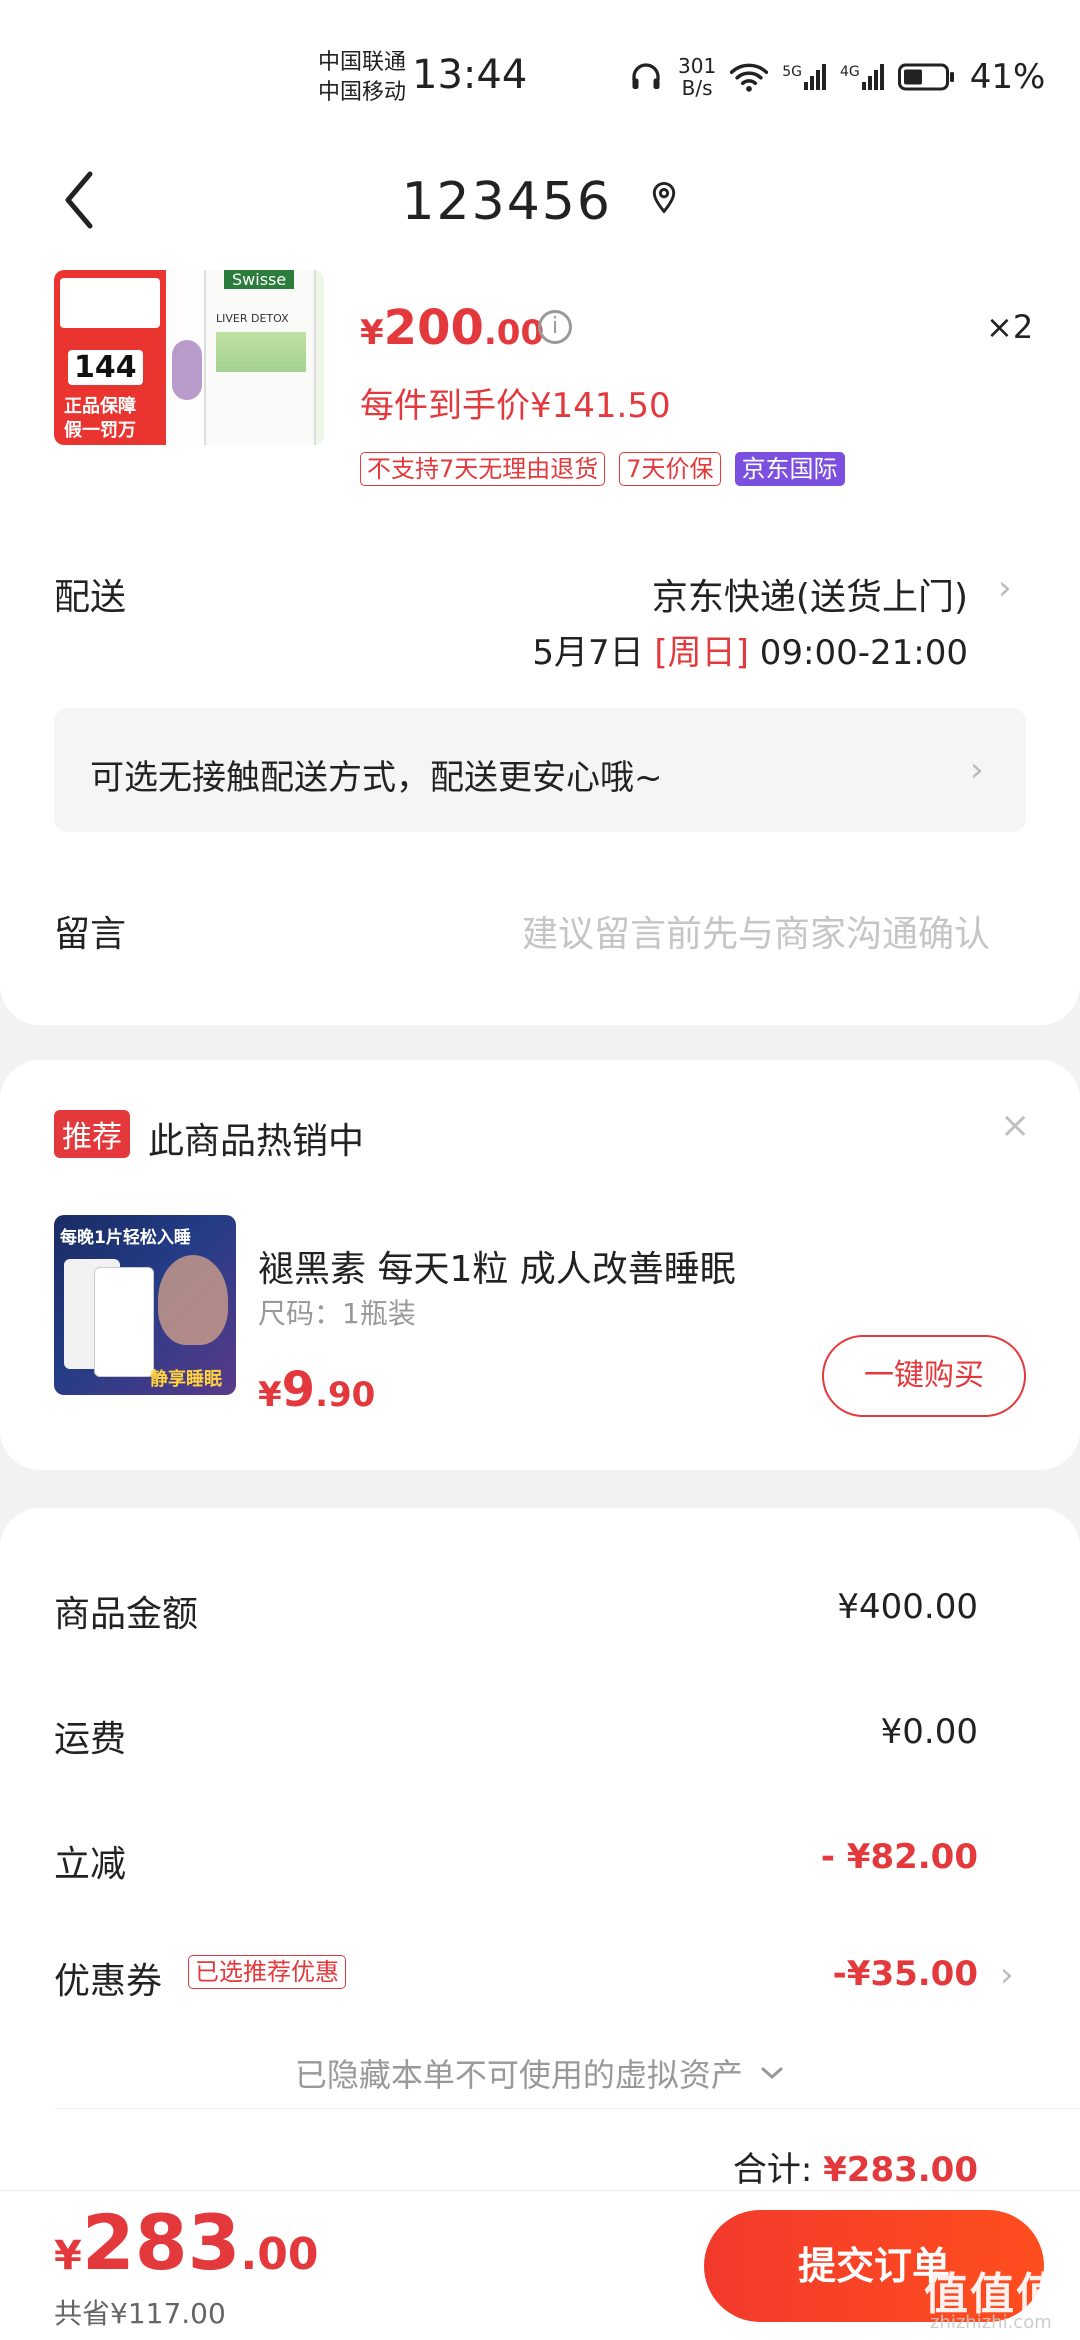 Image resolution: width=1080 pixels, height=2340 pixels. I want to click on bottom-price-integer: 283, so click(161, 2242).